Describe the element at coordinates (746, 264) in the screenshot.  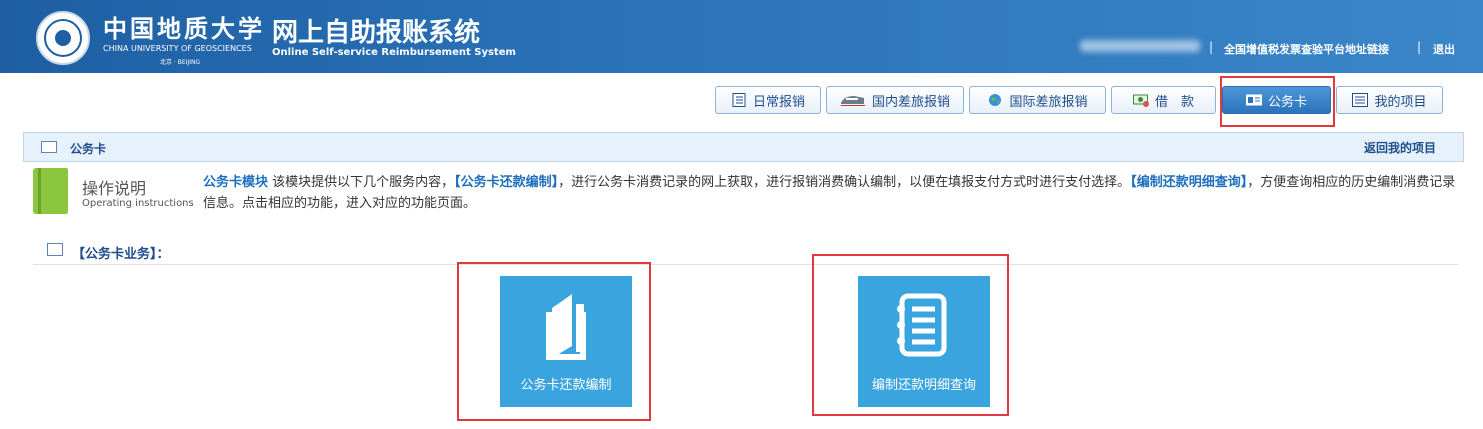
I see `divider` at that location.